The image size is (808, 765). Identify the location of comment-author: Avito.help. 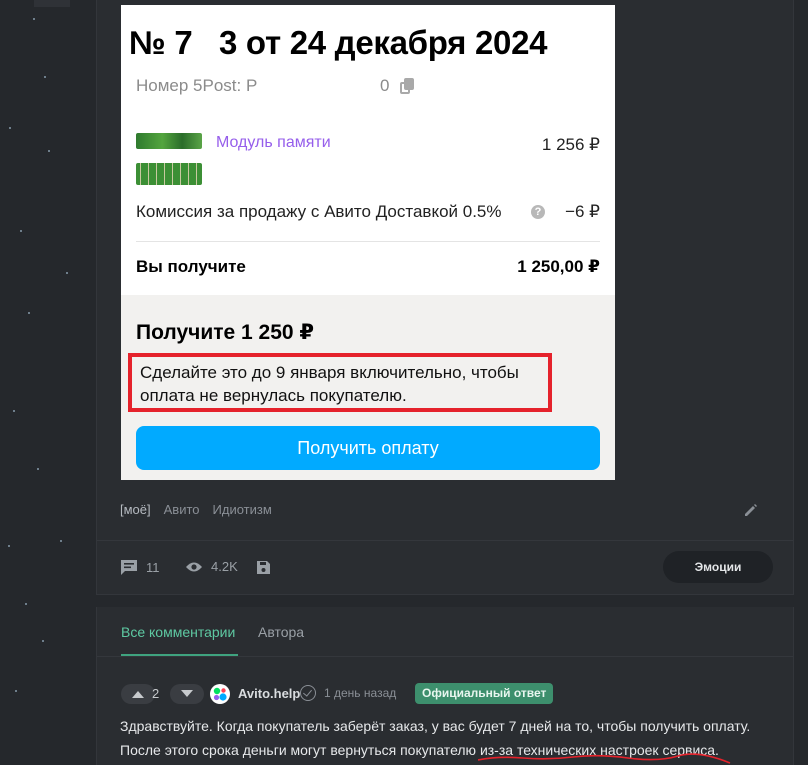
(269, 693).